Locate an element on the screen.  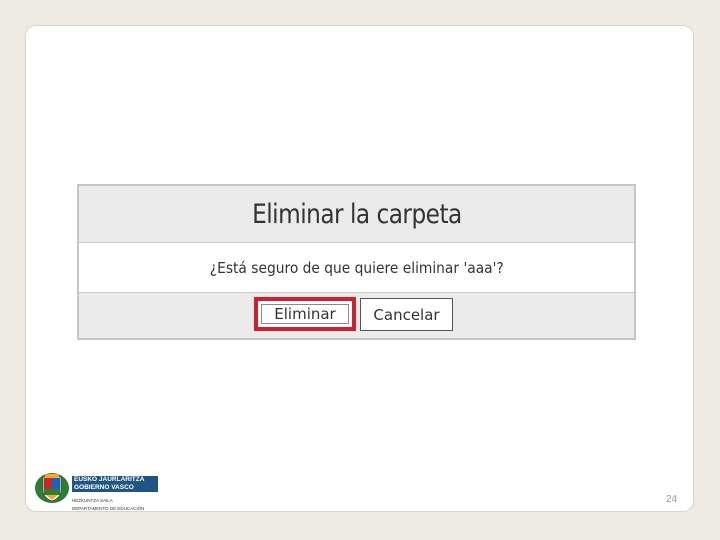
logo-line-basque: EUSKO JAURLARITZA is located at coordinates (109, 479).